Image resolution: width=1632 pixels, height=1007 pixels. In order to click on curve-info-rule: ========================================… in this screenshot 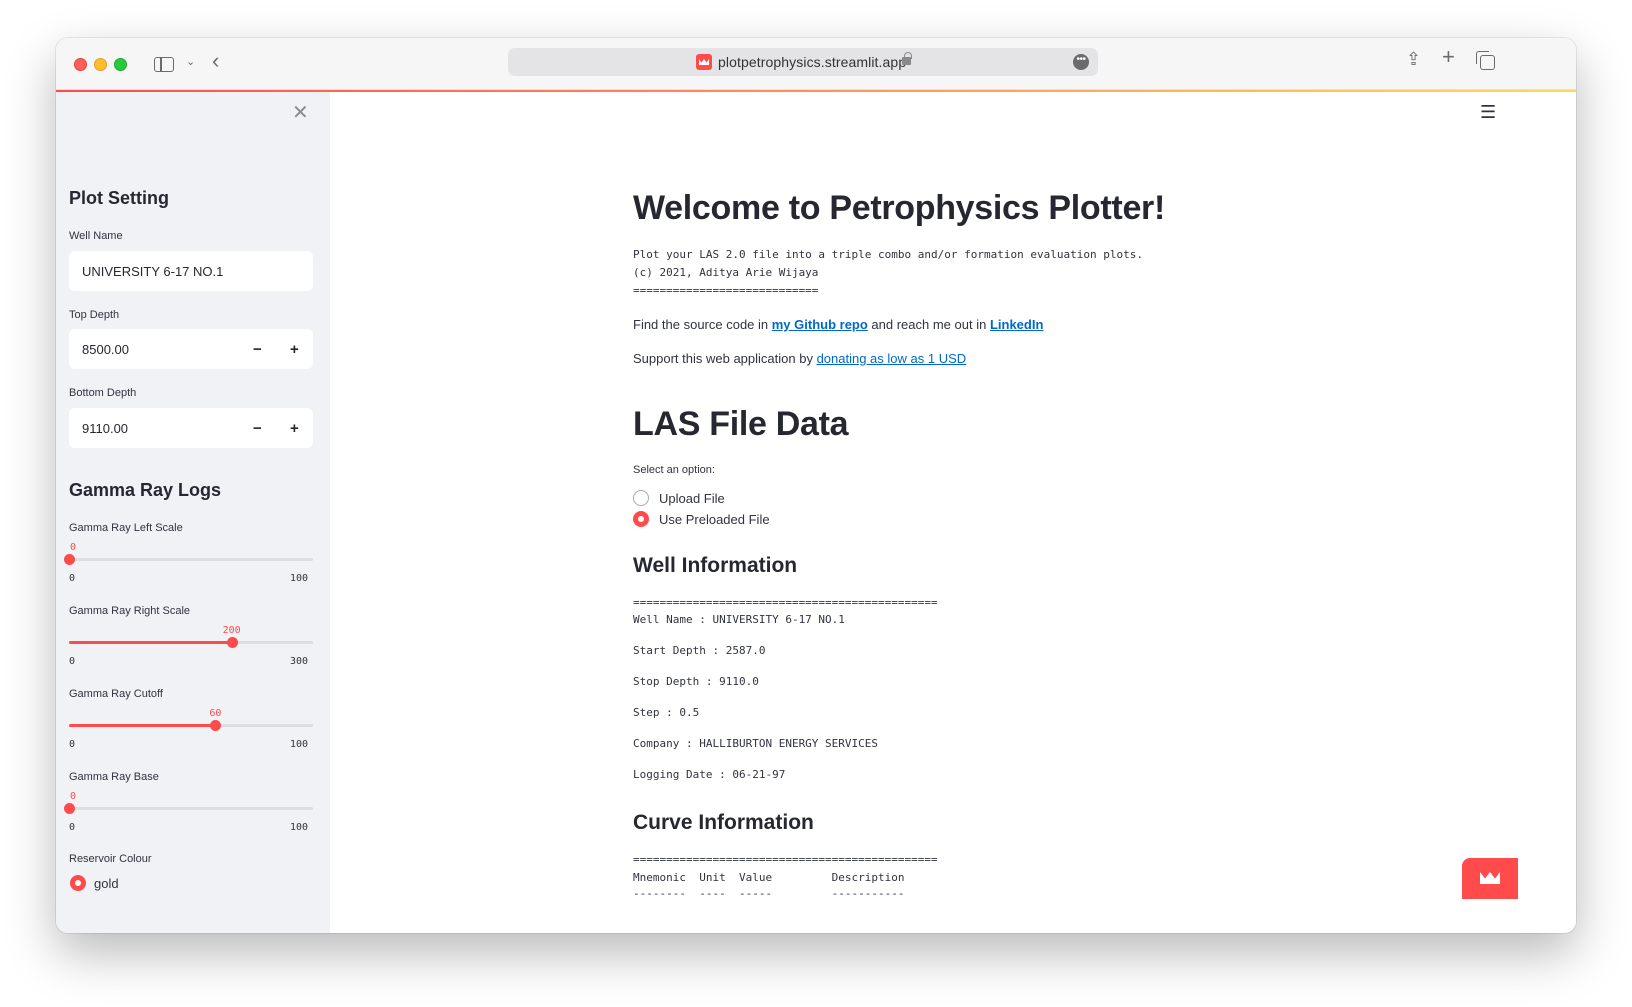, I will do `click(785, 859)`.